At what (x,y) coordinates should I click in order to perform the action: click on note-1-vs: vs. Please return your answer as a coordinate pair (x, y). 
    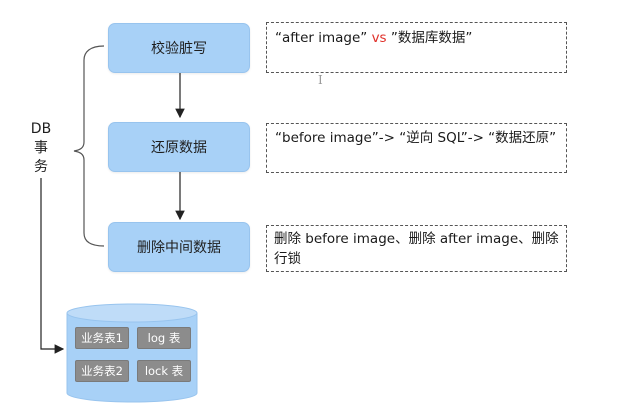
    Looking at the image, I should click on (379, 38).